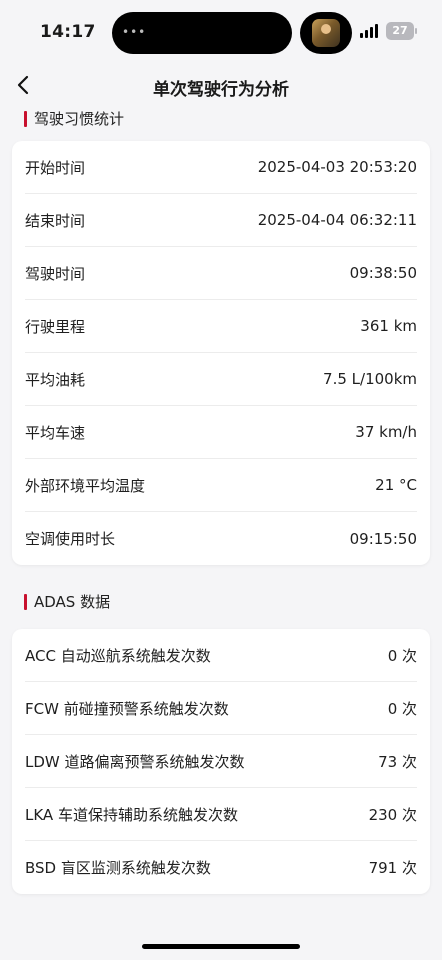  What do you see at coordinates (135, 761) in the screenshot?
I see `stat-label: LDW 道路偏离预警系统触发次数` at bounding box center [135, 761].